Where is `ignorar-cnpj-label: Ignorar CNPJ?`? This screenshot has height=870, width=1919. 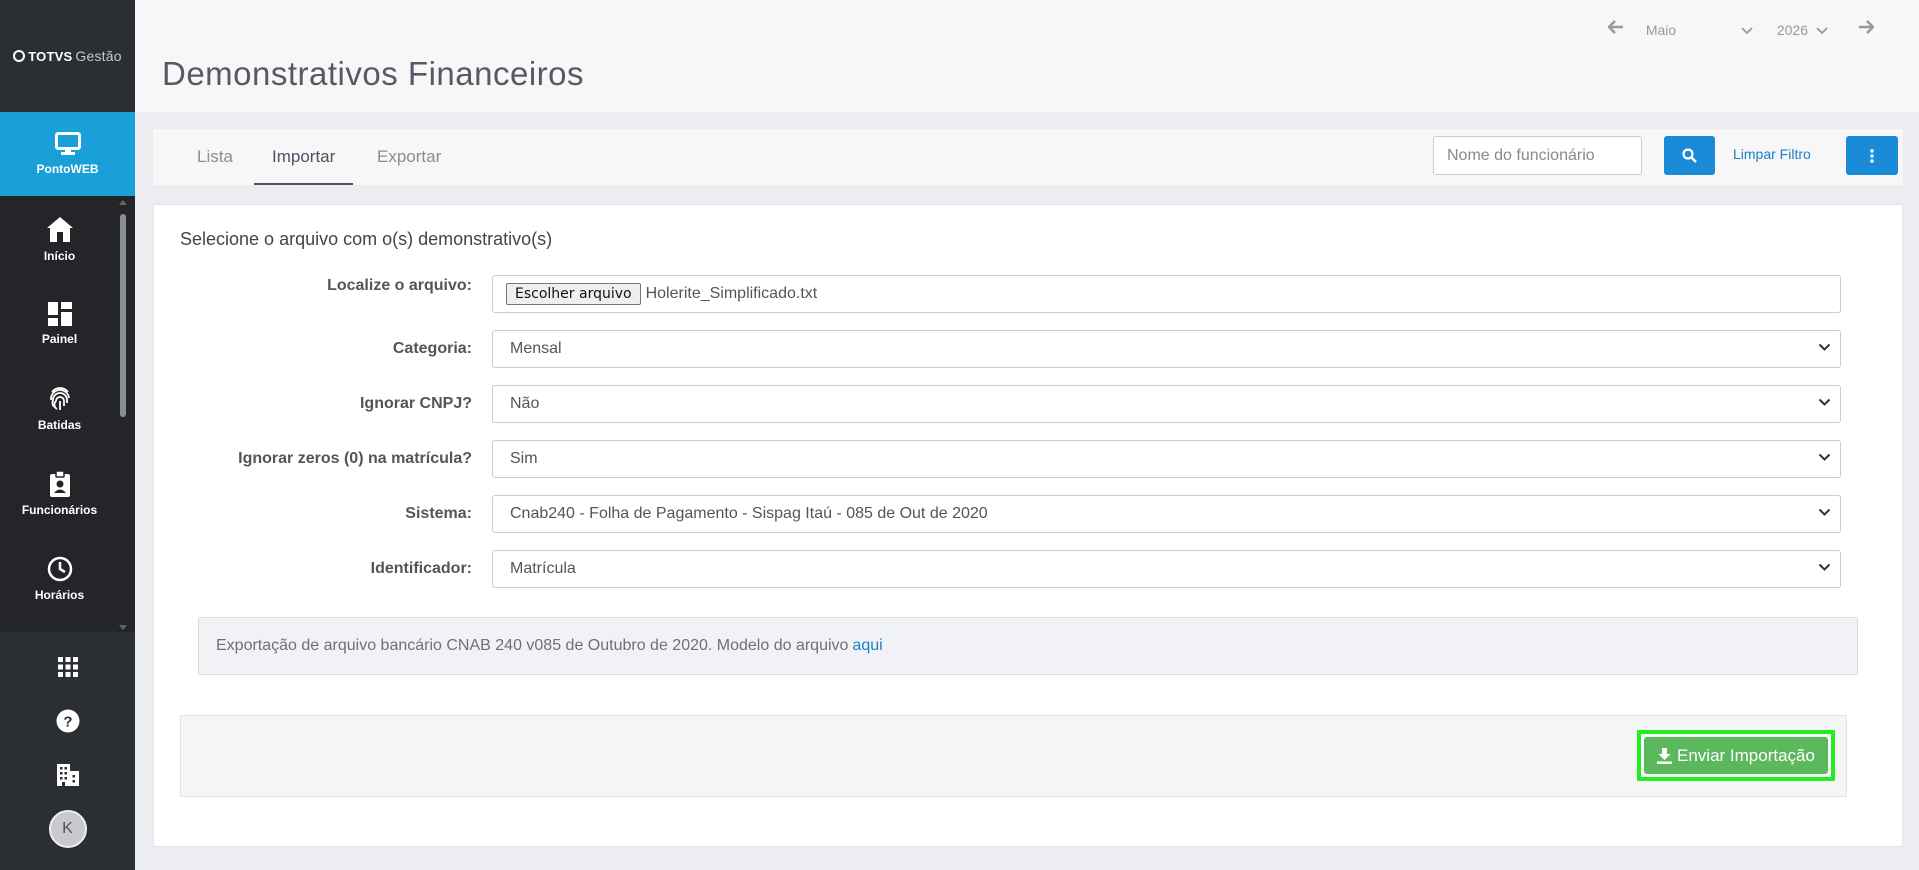 ignorar-cnpj-label: Ignorar CNPJ? is located at coordinates (415, 403).